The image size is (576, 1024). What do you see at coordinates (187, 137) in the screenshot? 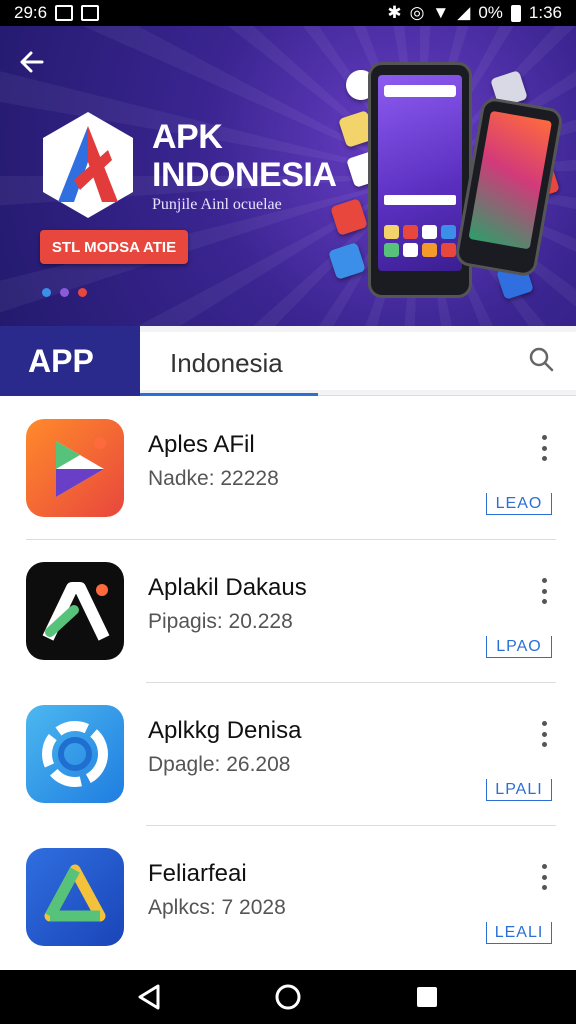
I see `brand-title-line1: APK` at bounding box center [187, 137].